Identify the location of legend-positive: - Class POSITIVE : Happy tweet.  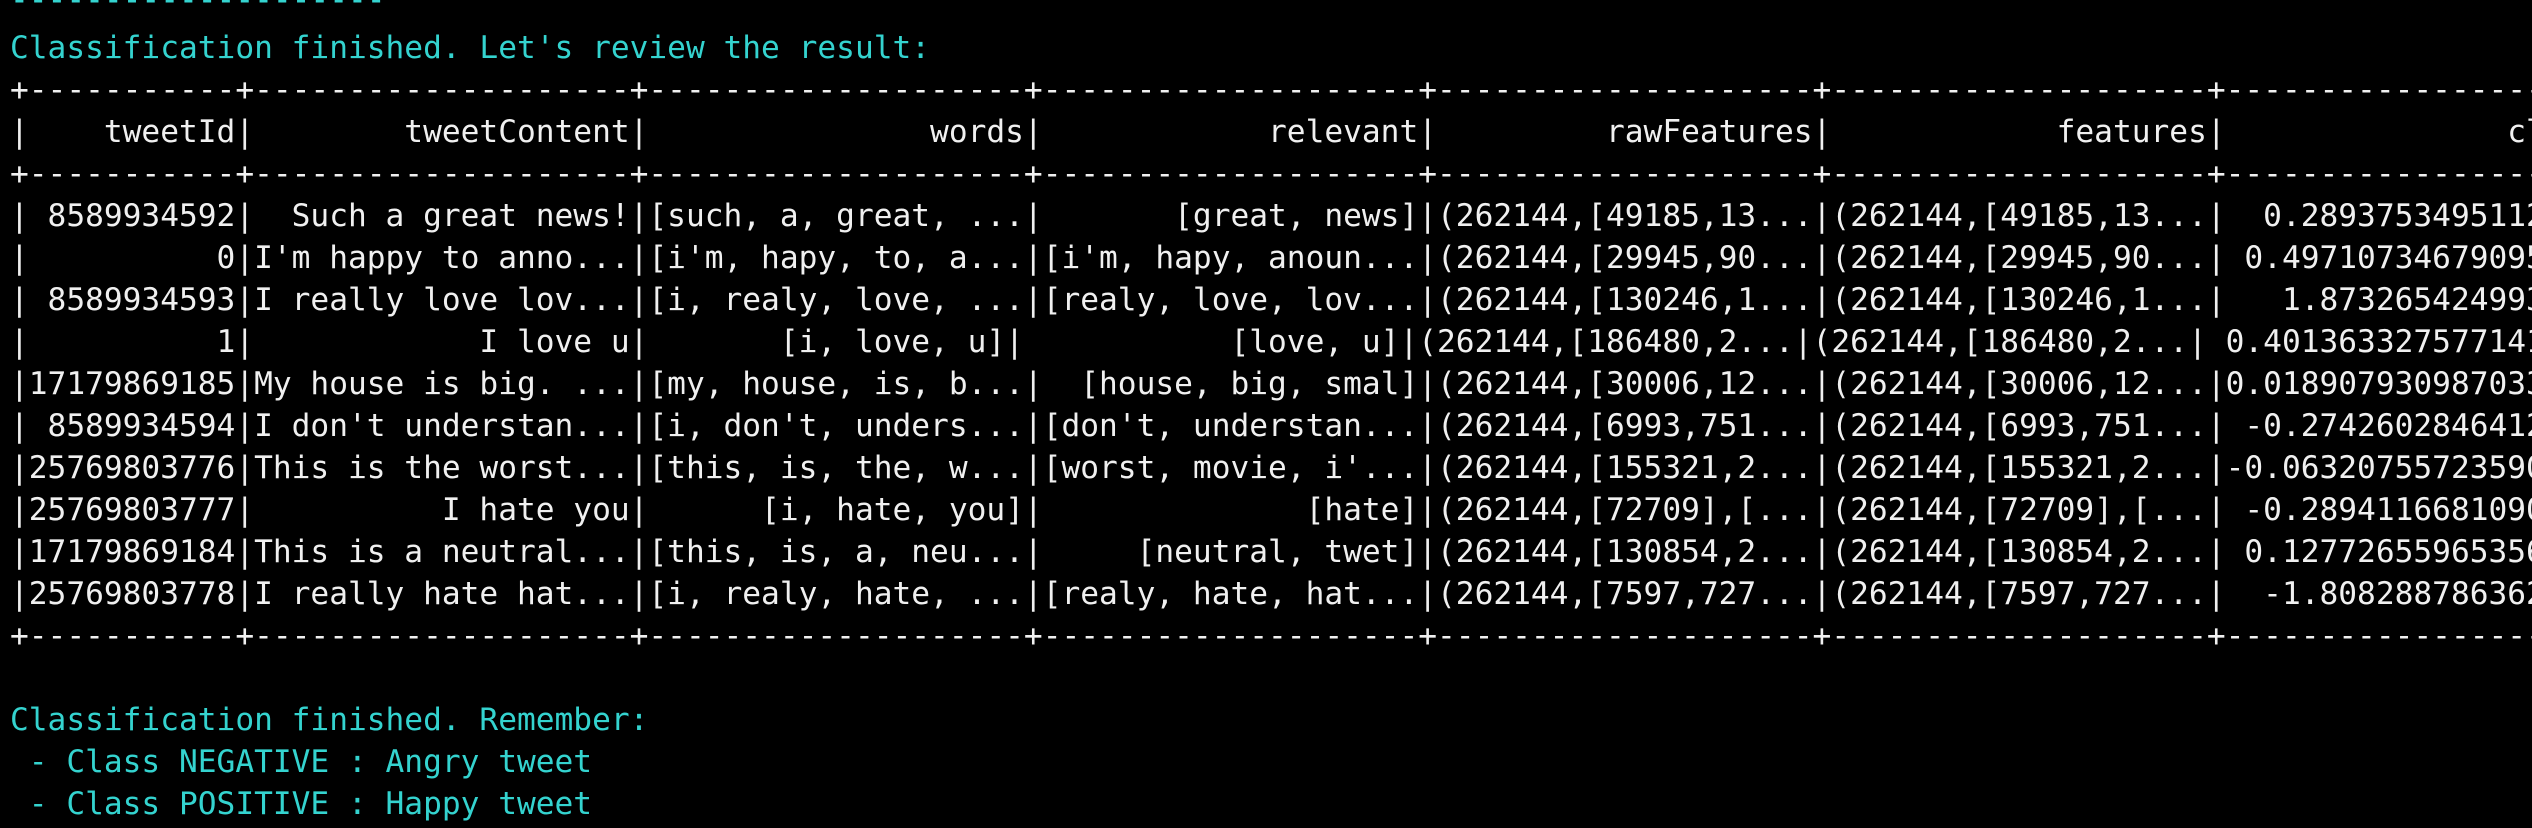
(301, 804).